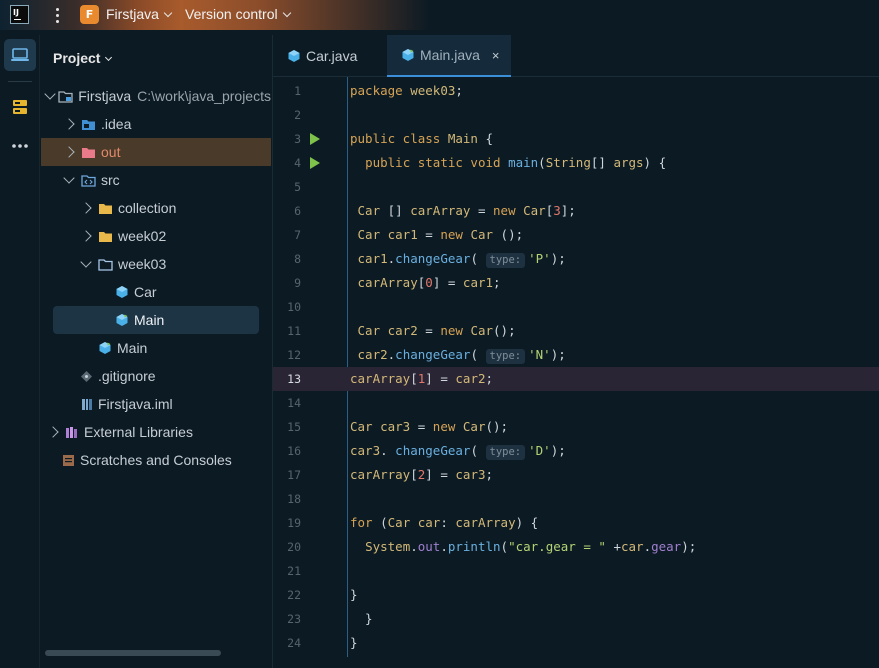 Image resolution: width=879 pixels, height=668 pixels. I want to click on structure-tool-button, so click(20, 107).